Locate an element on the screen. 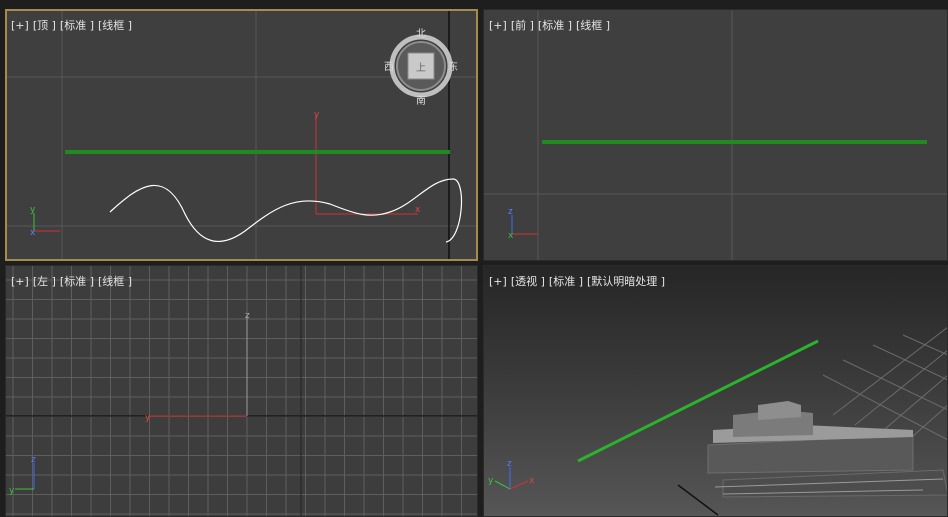  viewport-view-menu: [前 ] is located at coordinates (522, 25).